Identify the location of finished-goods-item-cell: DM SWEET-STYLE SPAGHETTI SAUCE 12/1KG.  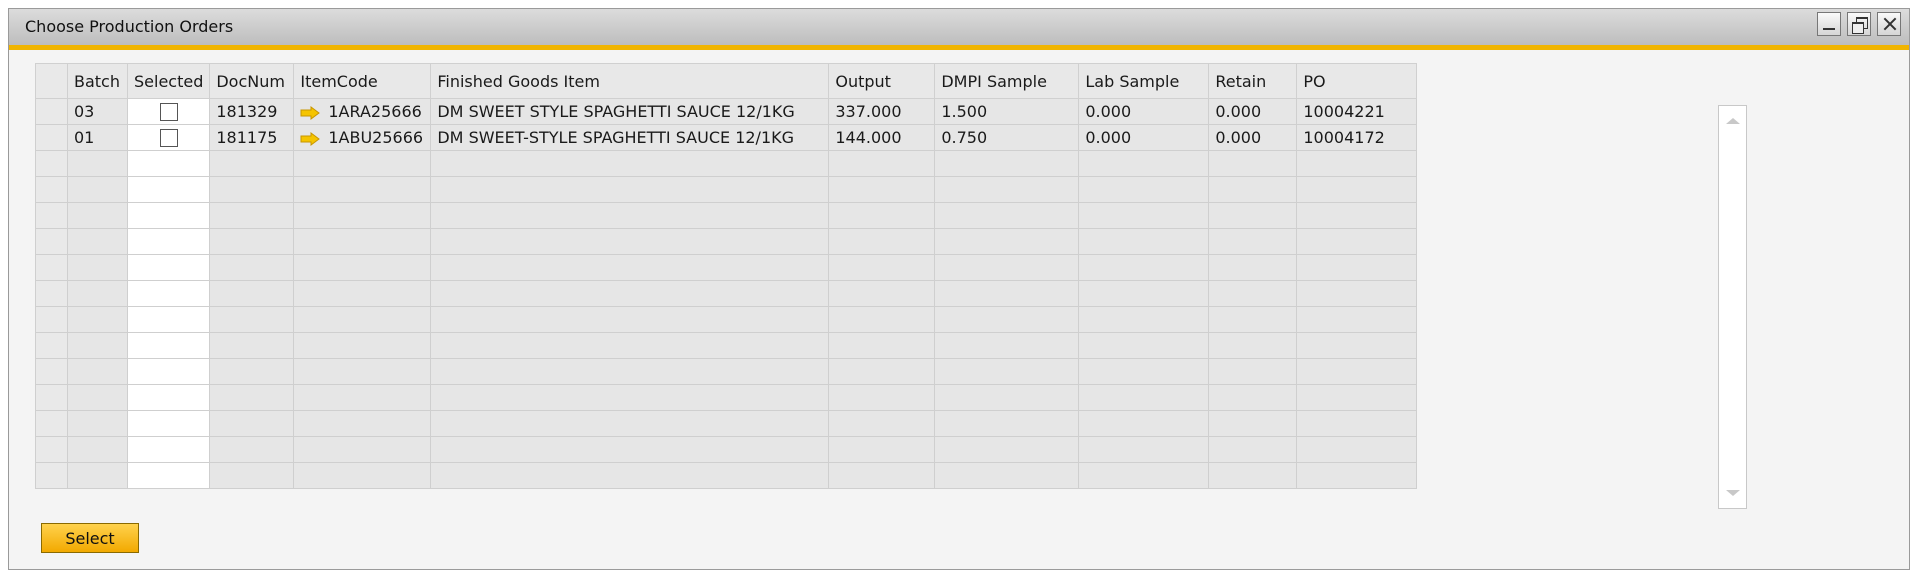
(630, 137).